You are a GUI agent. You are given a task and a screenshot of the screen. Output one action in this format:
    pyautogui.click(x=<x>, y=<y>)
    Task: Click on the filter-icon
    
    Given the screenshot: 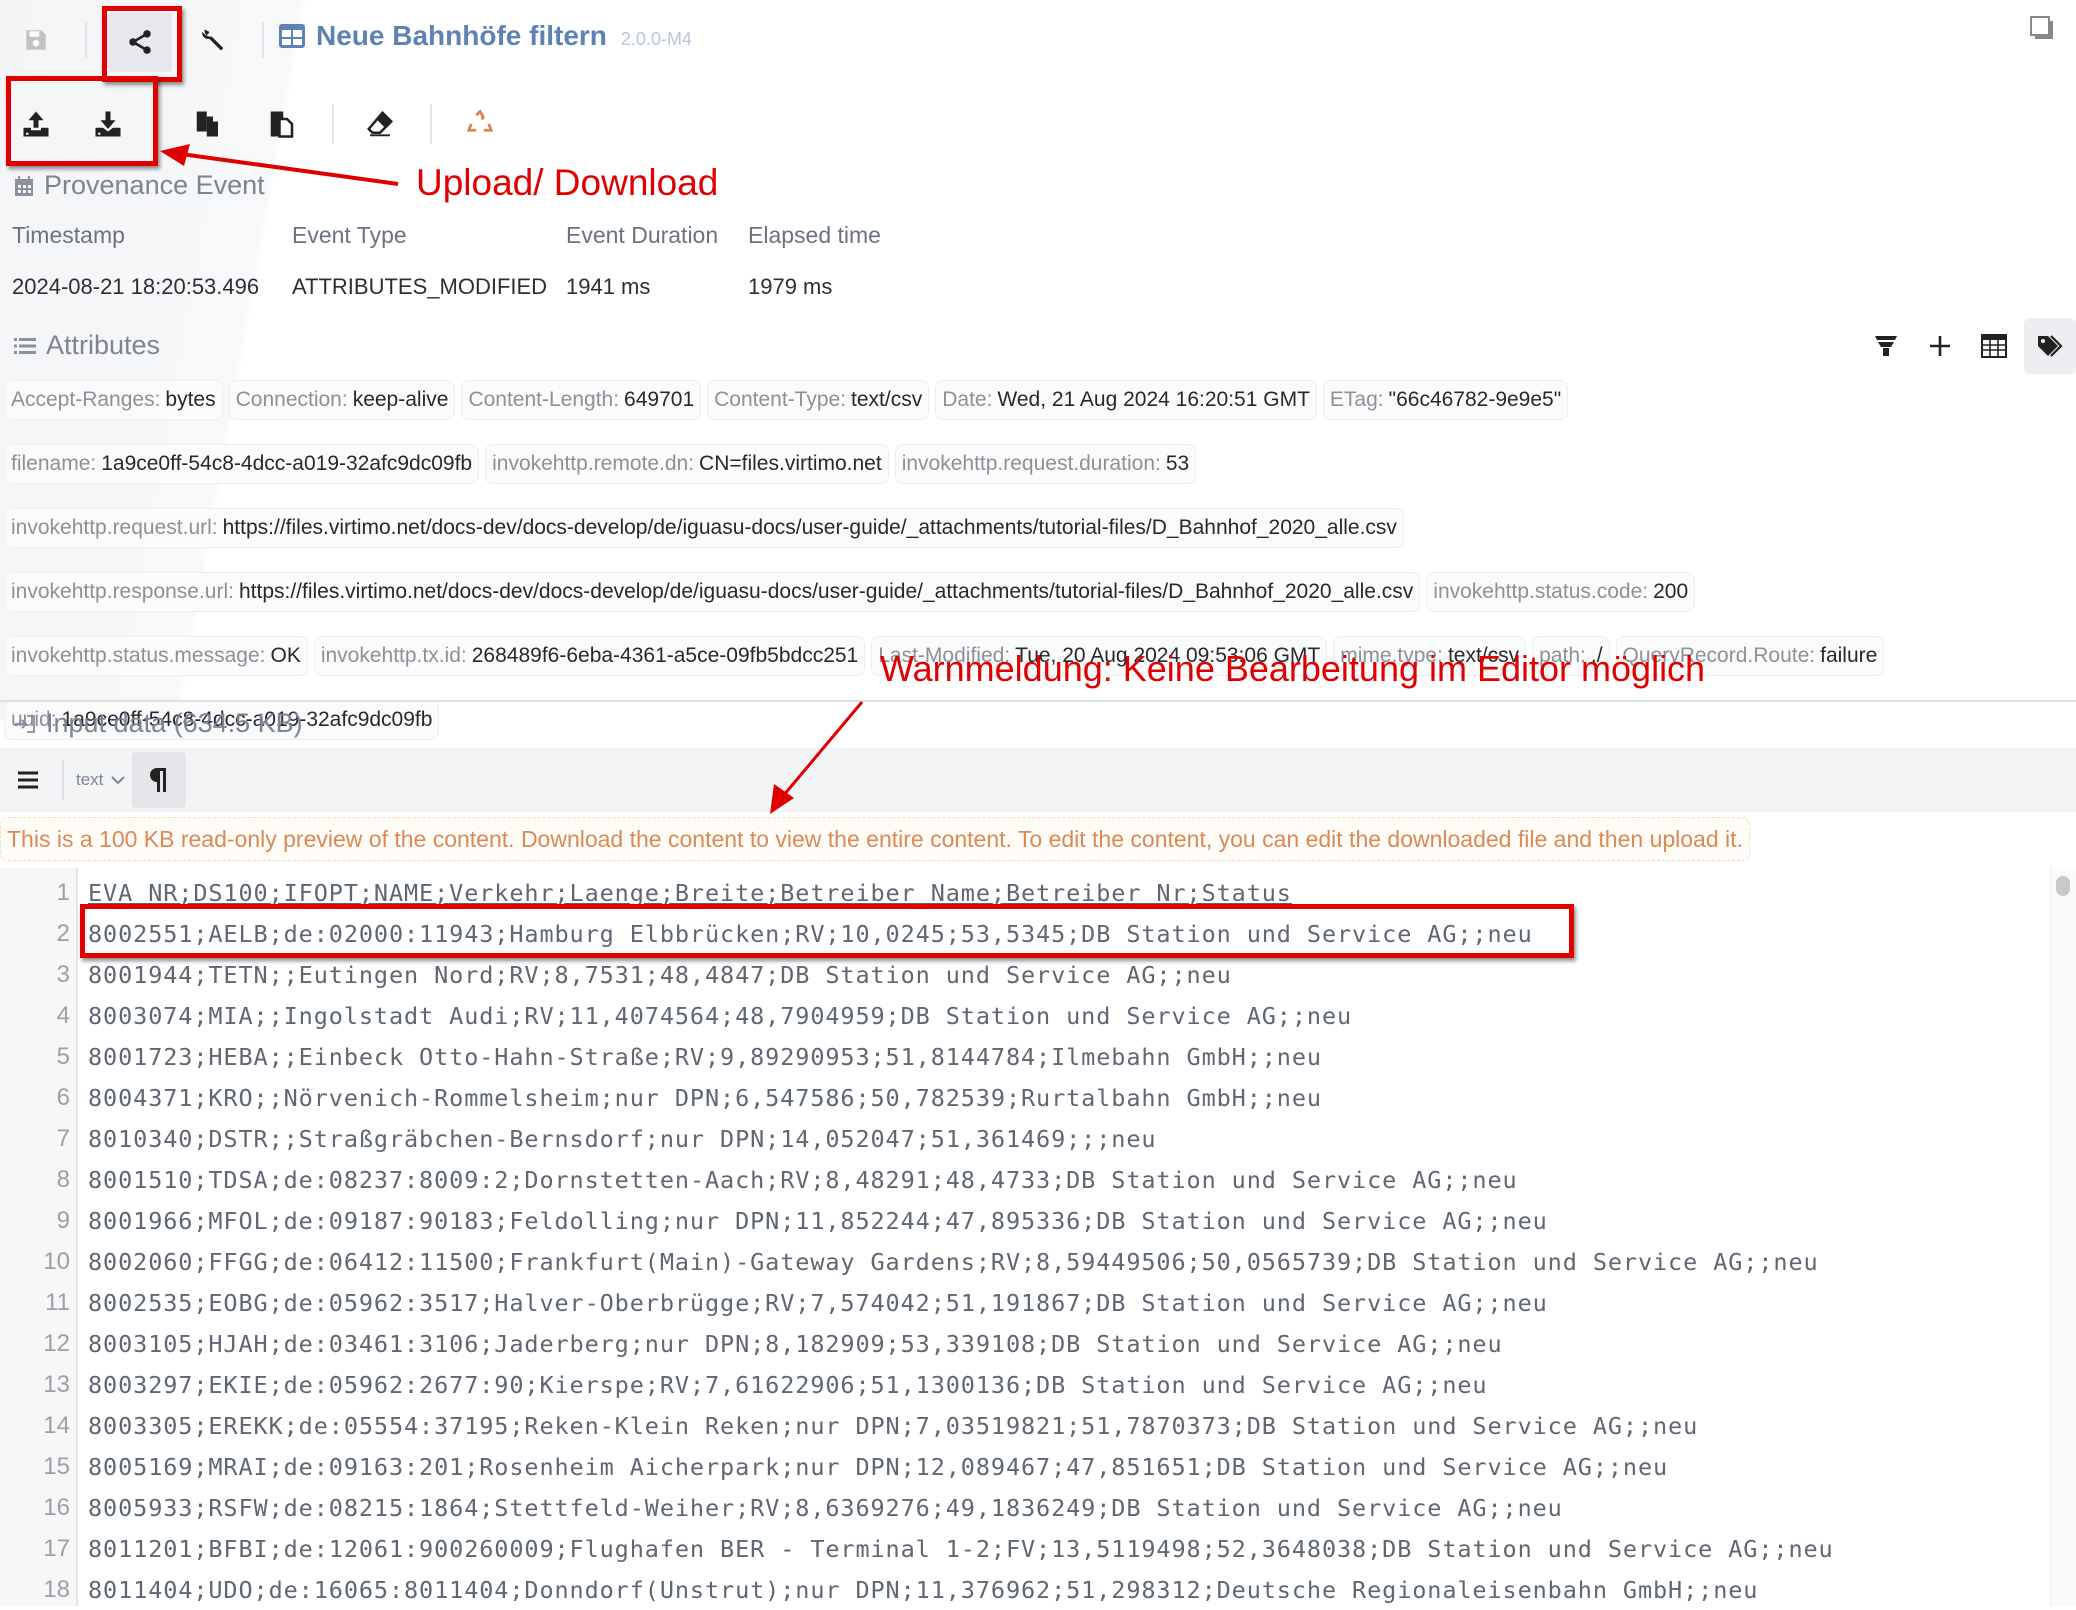 What is the action you would take?
    pyautogui.click(x=1886, y=346)
    